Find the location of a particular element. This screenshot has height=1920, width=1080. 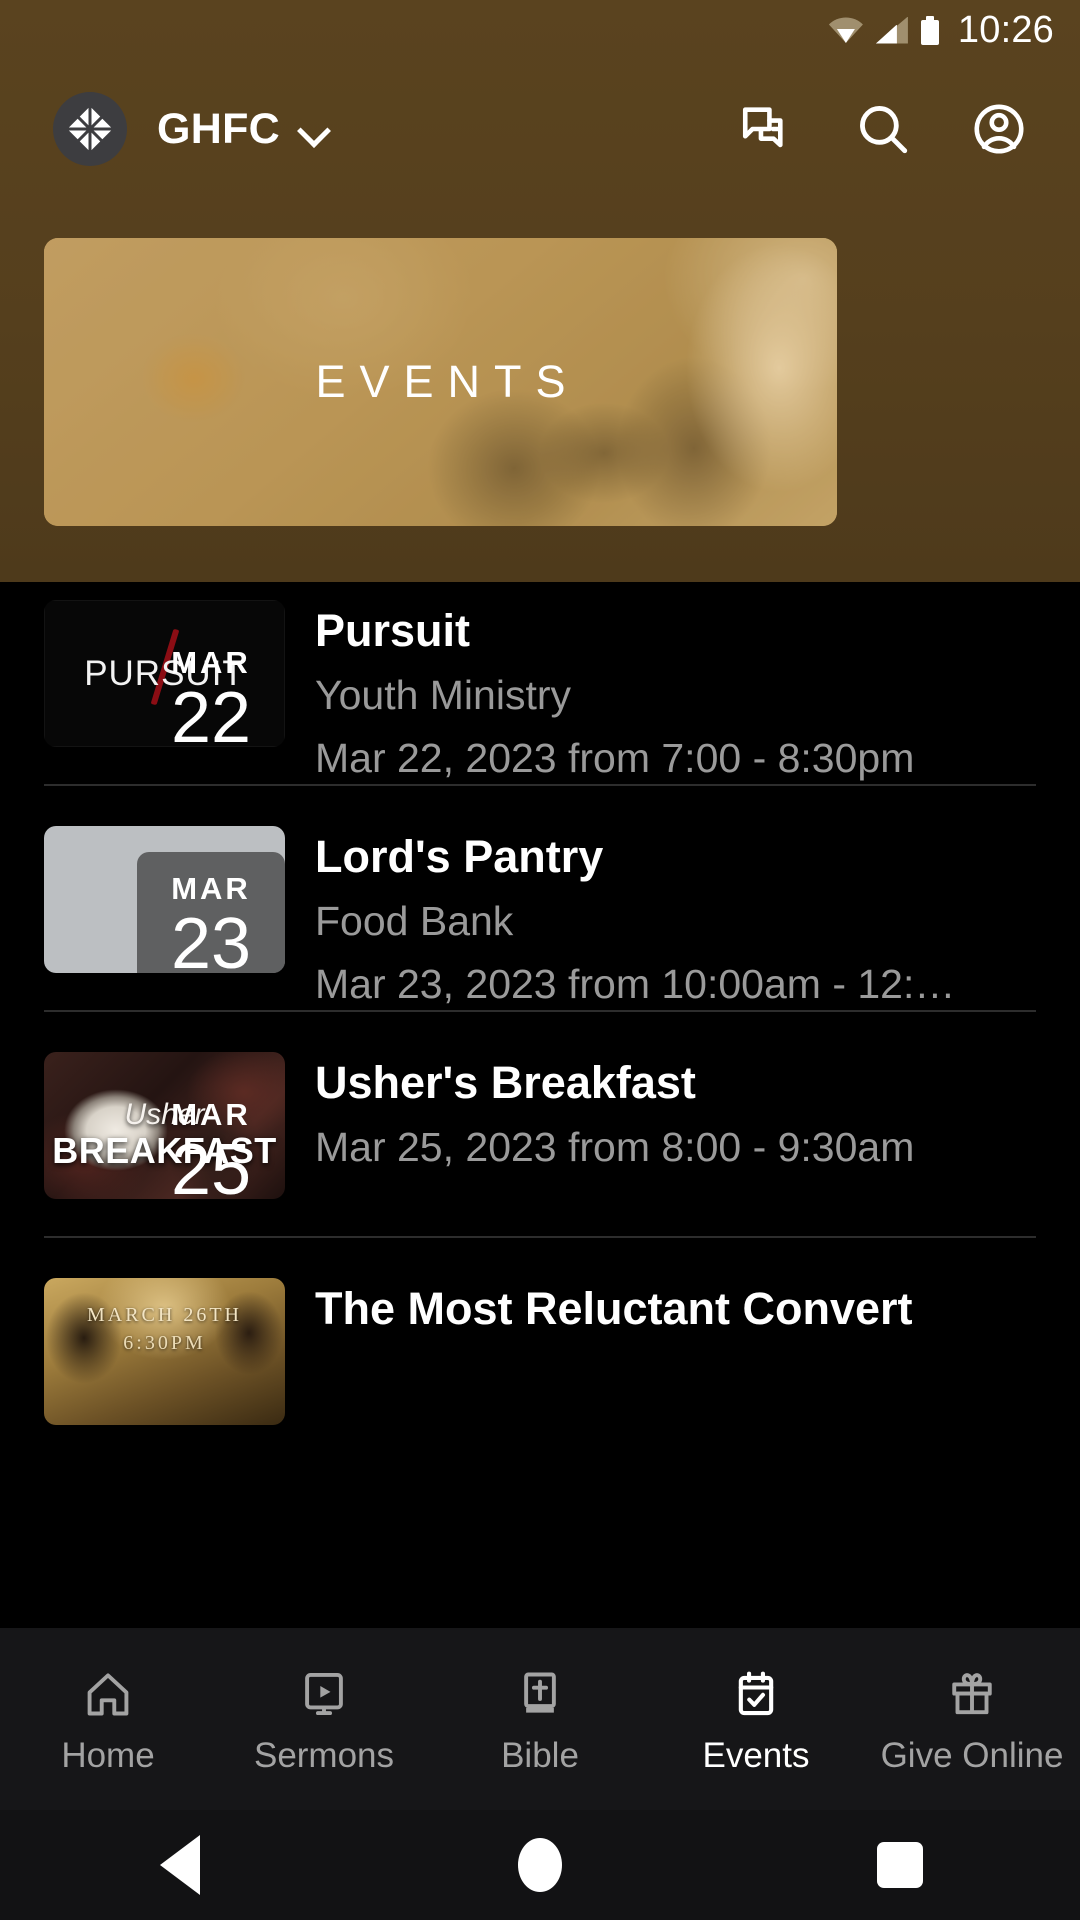

event-thumbnail: PURSUIT MAR 22 is located at coordinates (164, 673).